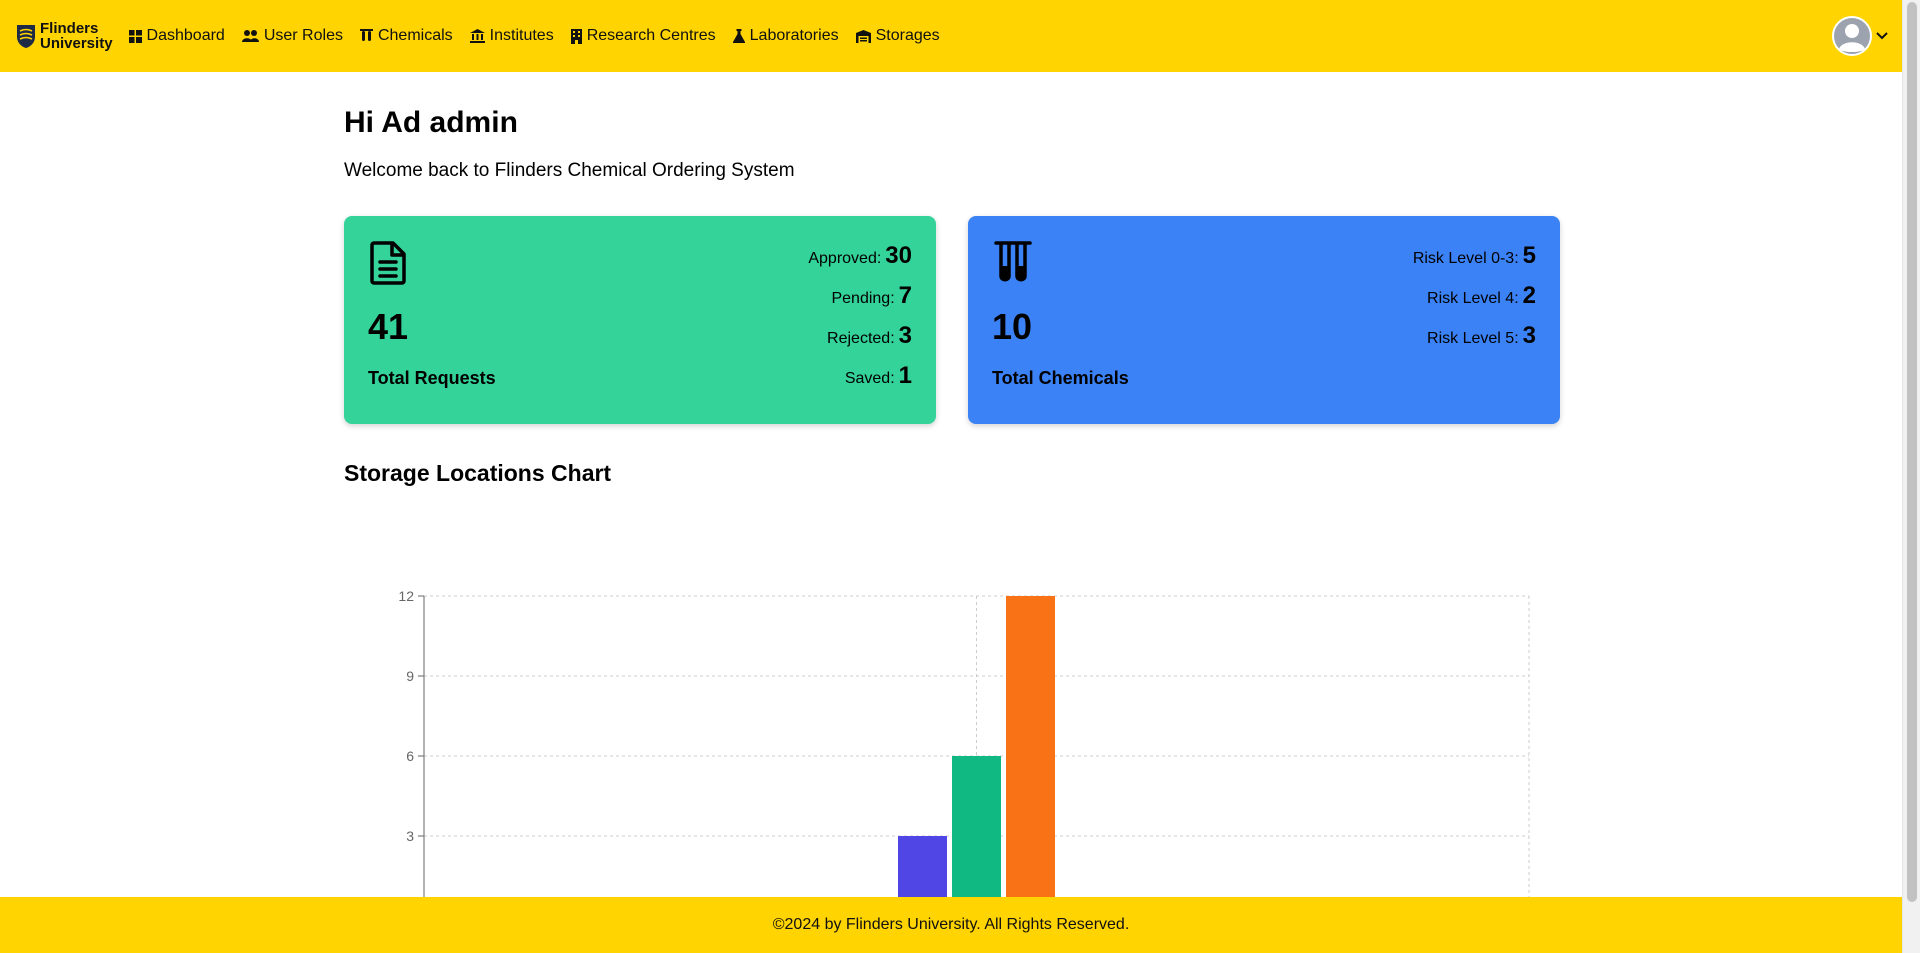 The height and width of the screenshot is (953, 1920). What do you see at coordinates (415, 35) in the screenshot?
I see `nav-label: Chemicals` at bounding box center [415, 35].